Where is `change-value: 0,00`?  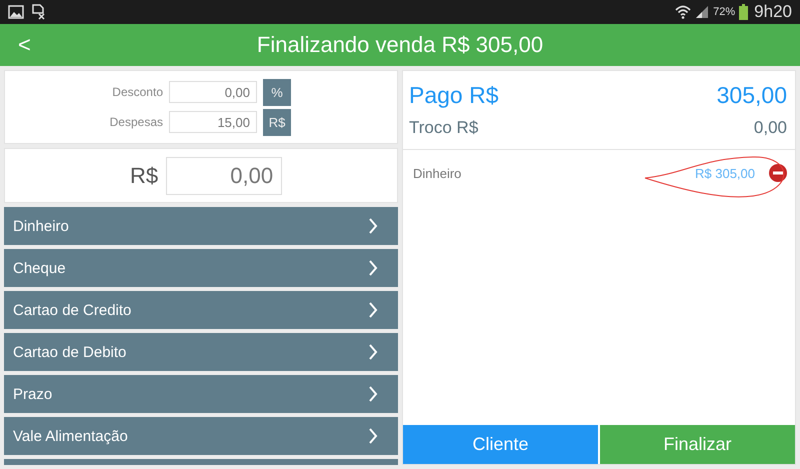
change-value: 0,00 is located at coordinates (770, 128).